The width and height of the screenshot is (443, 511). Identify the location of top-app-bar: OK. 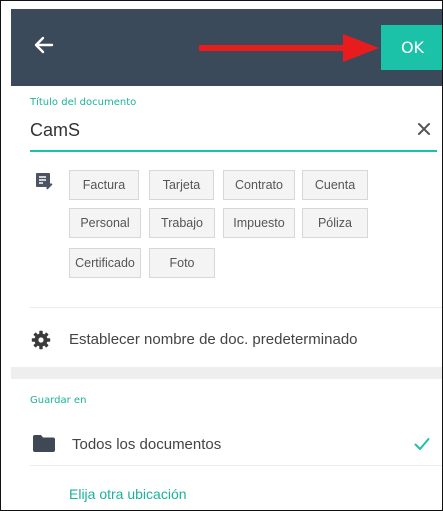
(226, 47).